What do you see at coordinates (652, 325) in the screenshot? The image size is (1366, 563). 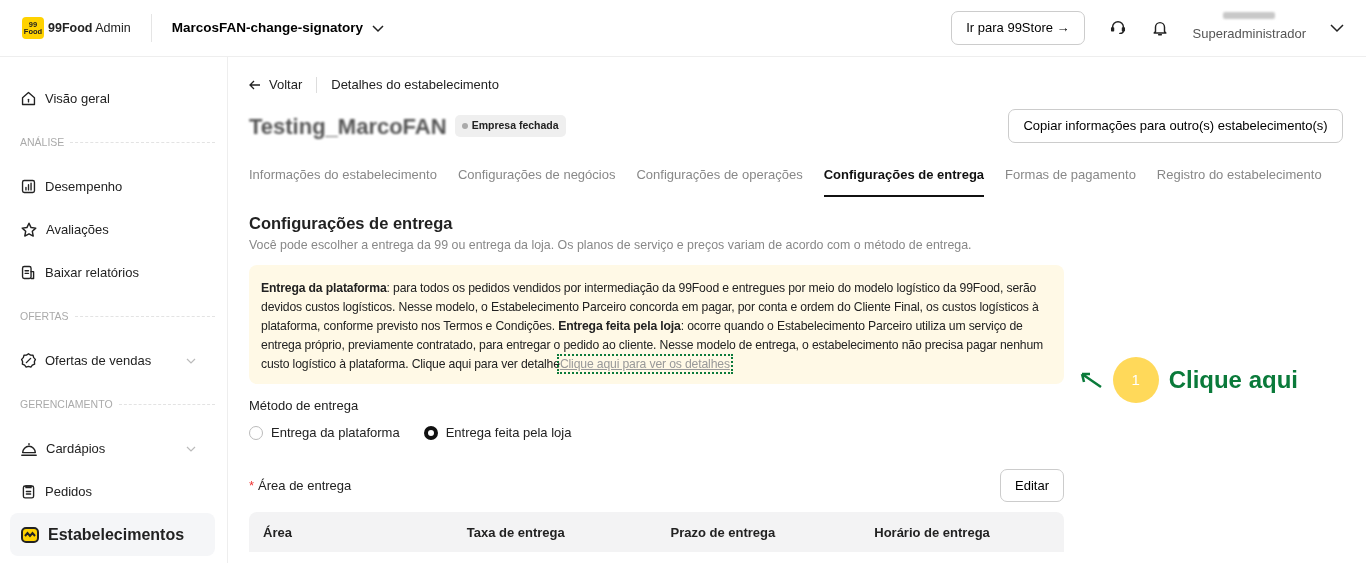 I see `notice-text: Entrega da plataforma: para todos os pedidos vendidos por intermediação da 99Food e entregues por meio do modelo logístico da 99Food, serão devidos custos logísticos. Nesse modelo, o Estabelecimento Parceiro concorda em pagar, por conta e ordem do Cliente Final, os custos logísticos à plataforma, conforme previsto nos Termos e Condições. Entrega feita pela loja: ocorre quando o Estabelecimento Parceiro utiliza um serviço de entrega próprio, previamente contratado, para entregar o pedido ao cliente. Nesse modelo de entrega, o estabelecimento não precisa pagar nenhum custo logístico à plataforma. Clique aqui para ver detalheClique aqui para ver os detalhes` at bounding box center [652, 325].